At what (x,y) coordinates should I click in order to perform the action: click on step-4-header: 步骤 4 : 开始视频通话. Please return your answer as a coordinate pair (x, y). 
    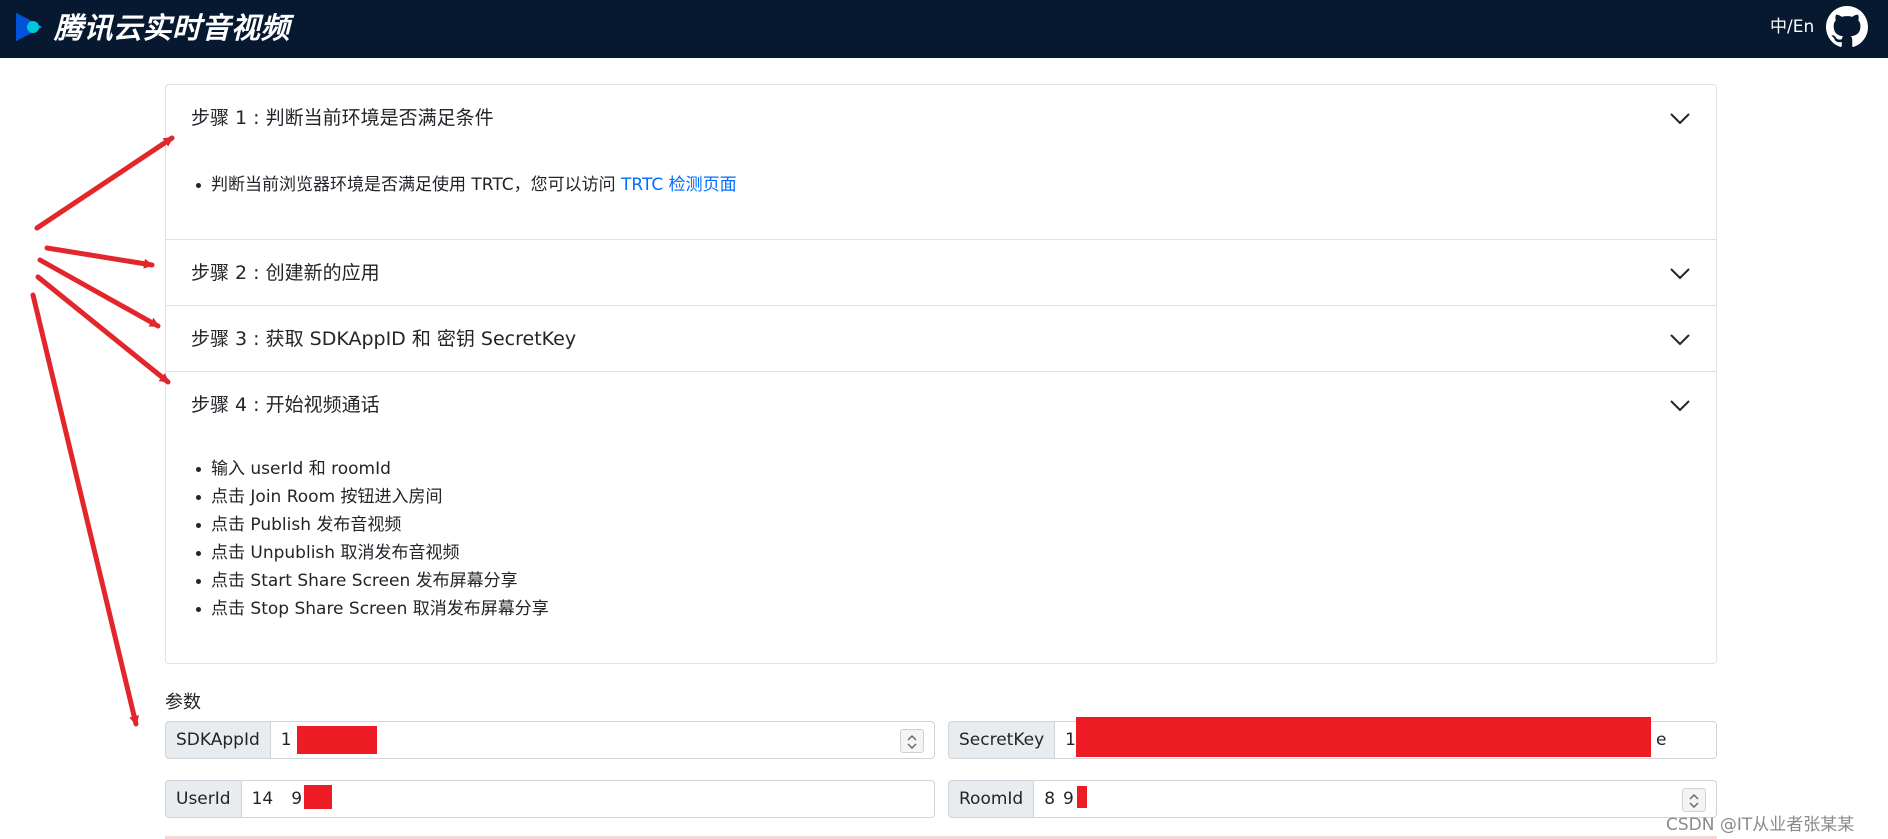
    Looking at the image, I should click on (941, 405).